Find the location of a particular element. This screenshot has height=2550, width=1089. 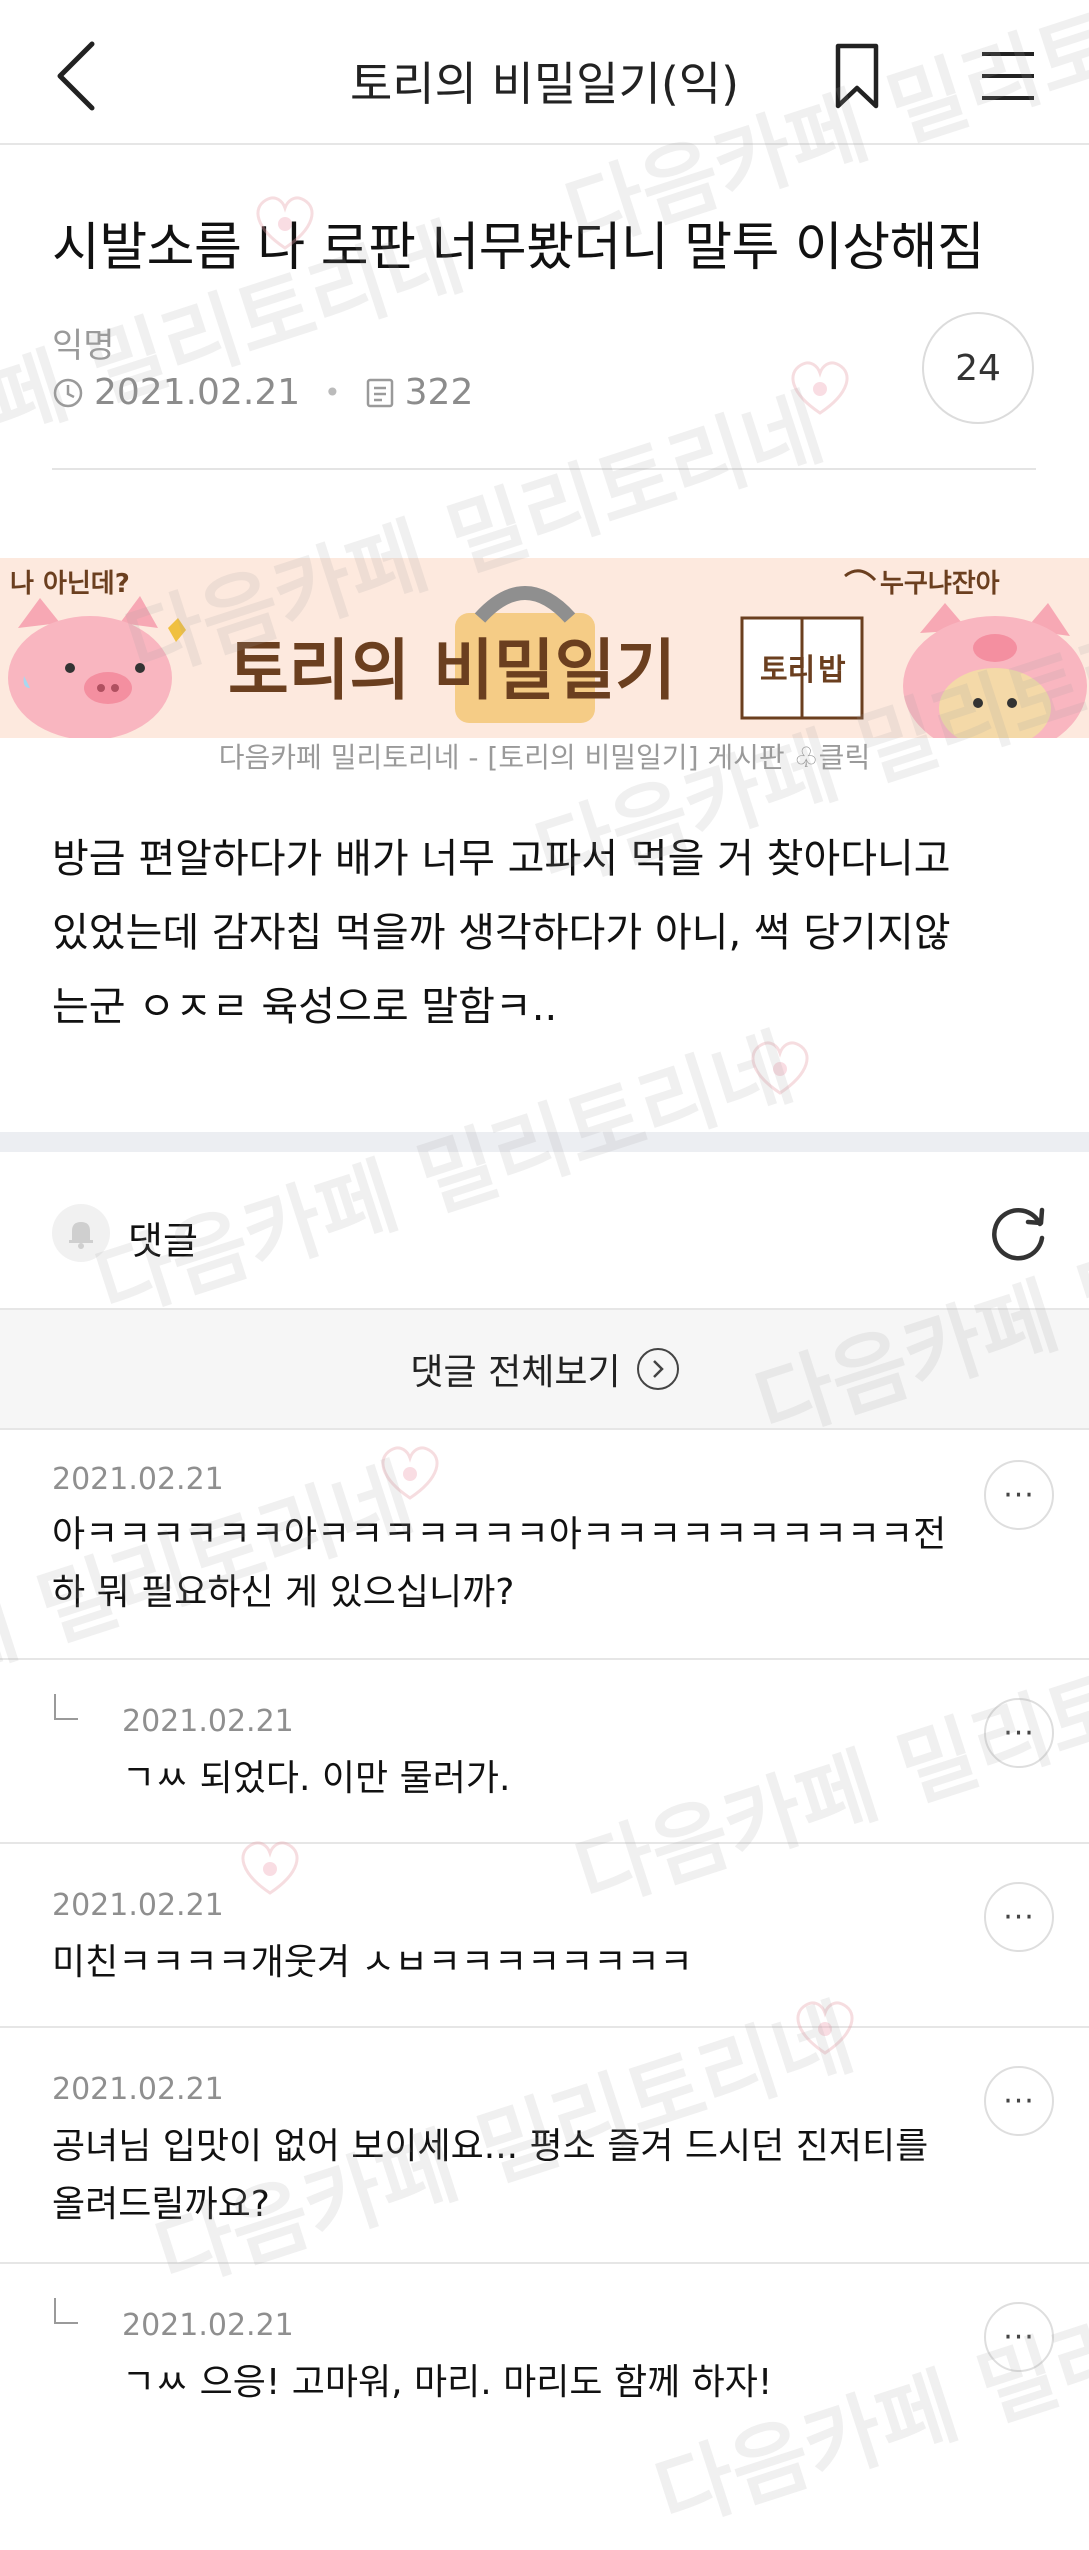

hamburger-menu-icon is located at coordinates (1008, 76).